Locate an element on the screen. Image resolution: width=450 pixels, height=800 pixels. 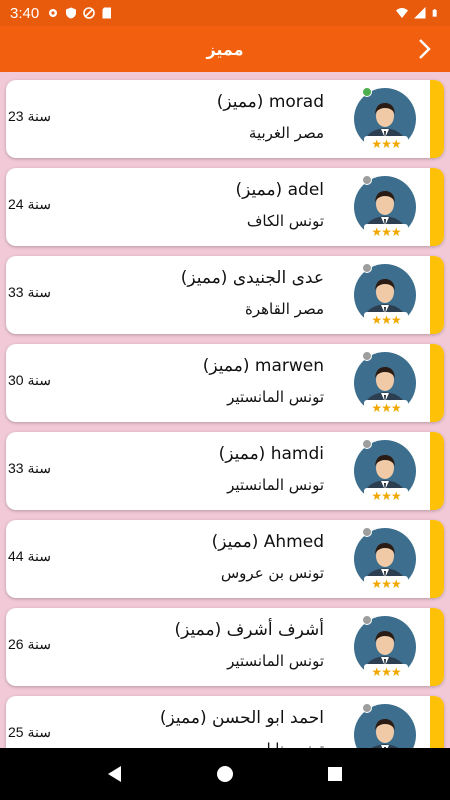
gear-icon is located at coordinates (53, 13).